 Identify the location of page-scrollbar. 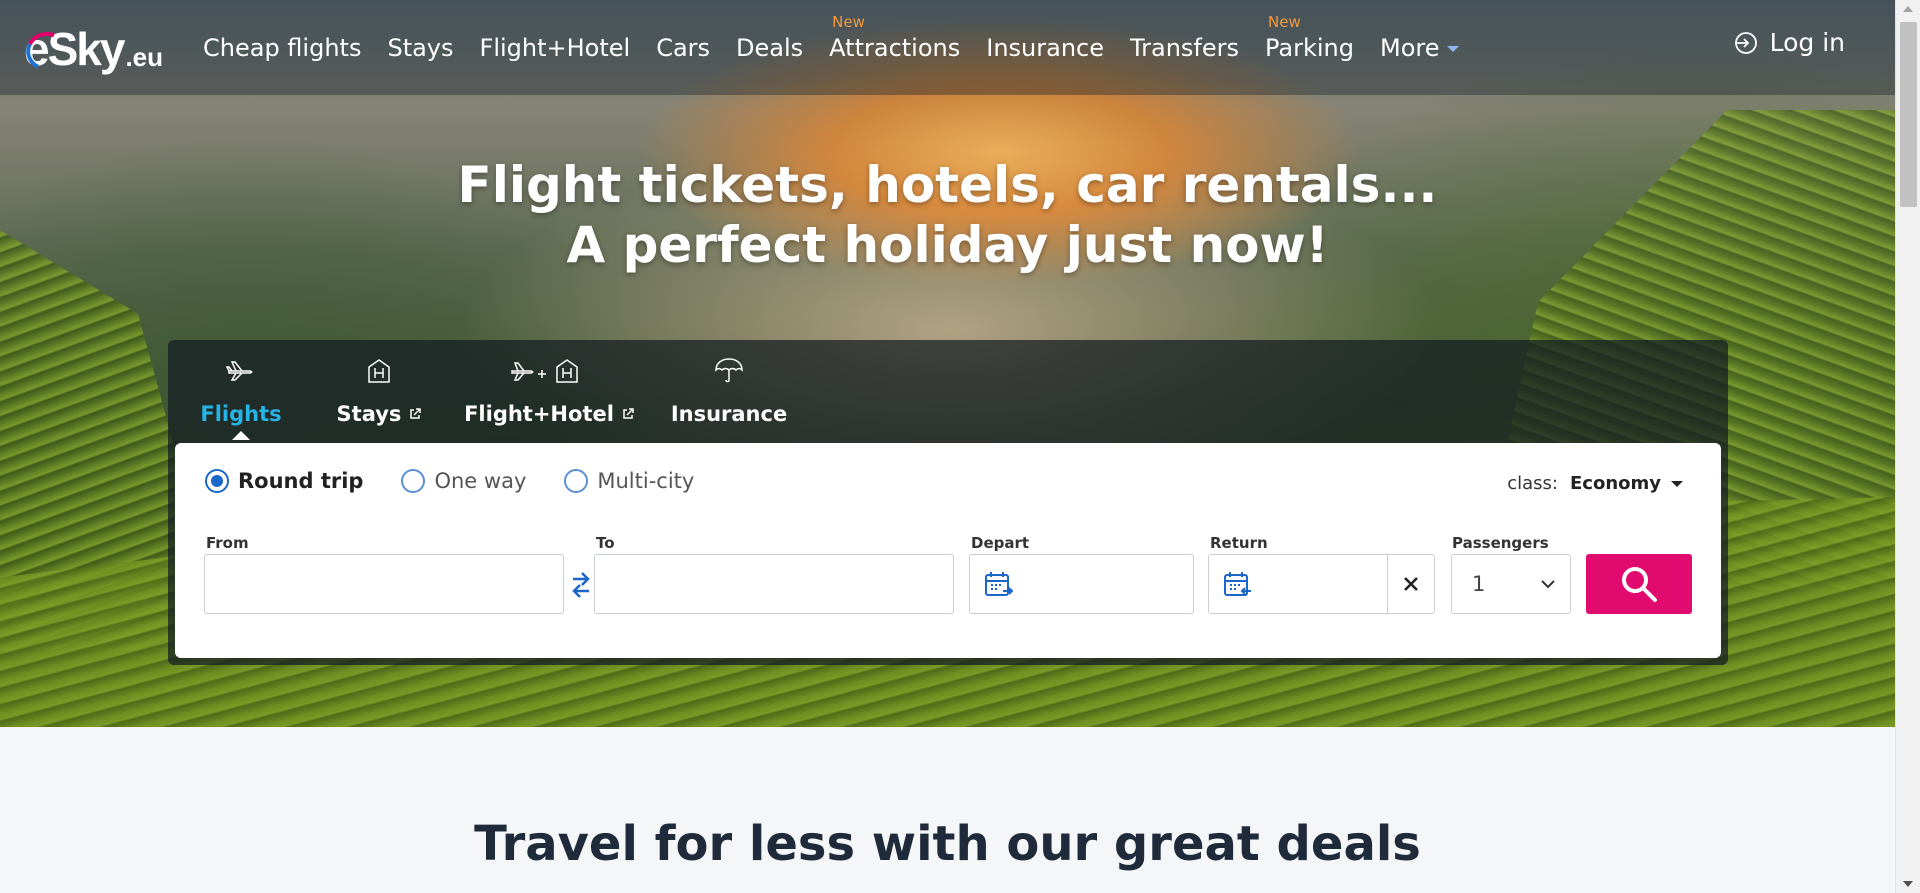
(1907, 446).